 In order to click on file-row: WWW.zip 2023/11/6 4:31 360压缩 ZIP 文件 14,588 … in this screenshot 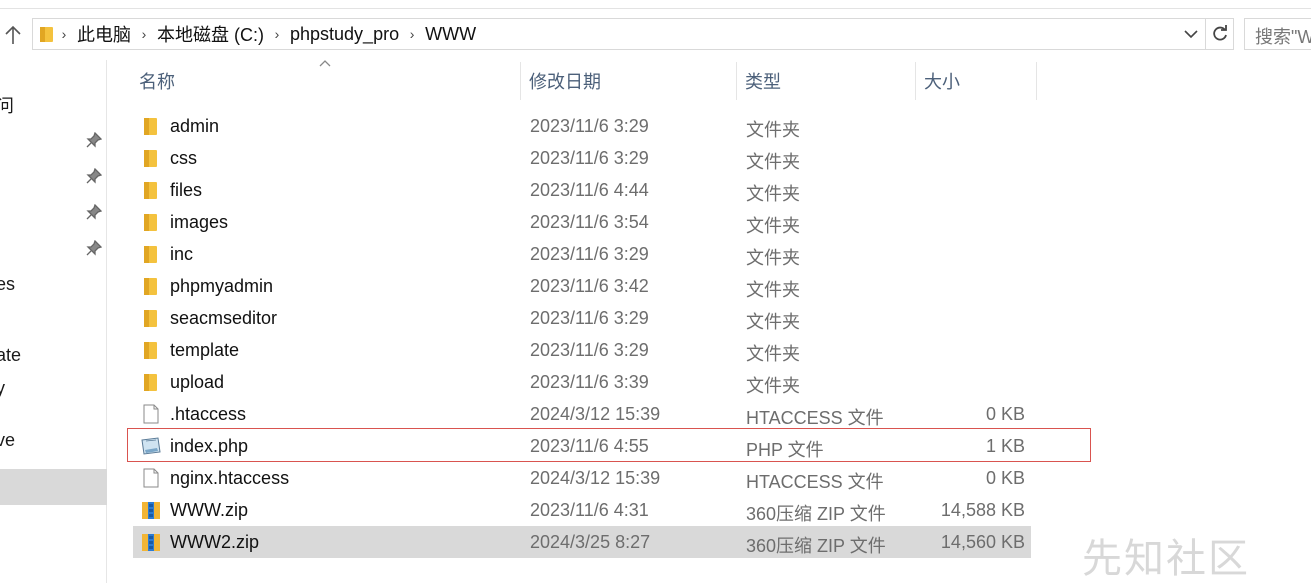, I will do `click(582, 510)`.